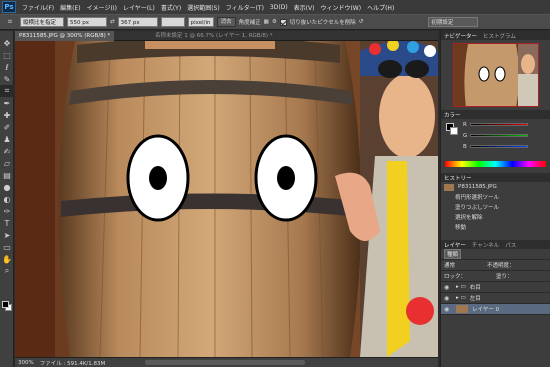 This screenshot has width=550, height=367. What do you see at coordinates (7, 247) in the screenshot?
I see `shape-tool-icon: ▭` at bounding box center [7, 247].